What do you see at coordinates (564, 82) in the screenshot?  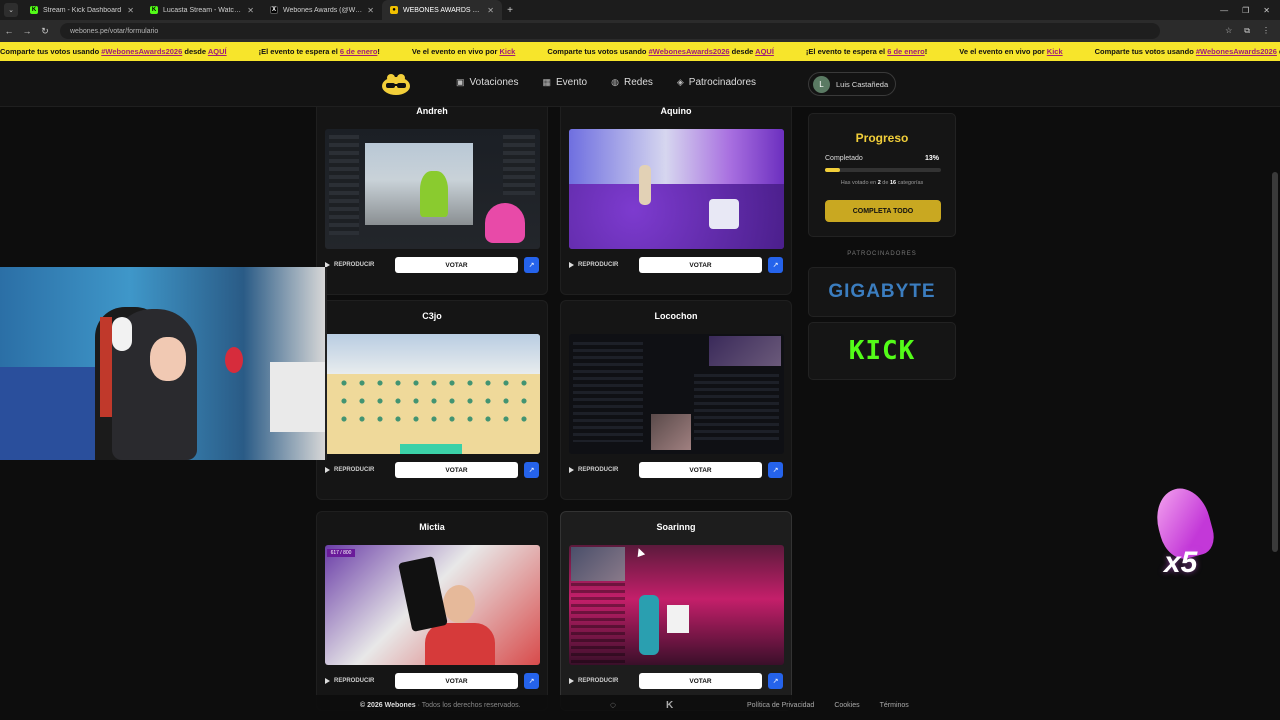 I see `nav-evento: ▦ Evento` at bounding box center [564, 82].